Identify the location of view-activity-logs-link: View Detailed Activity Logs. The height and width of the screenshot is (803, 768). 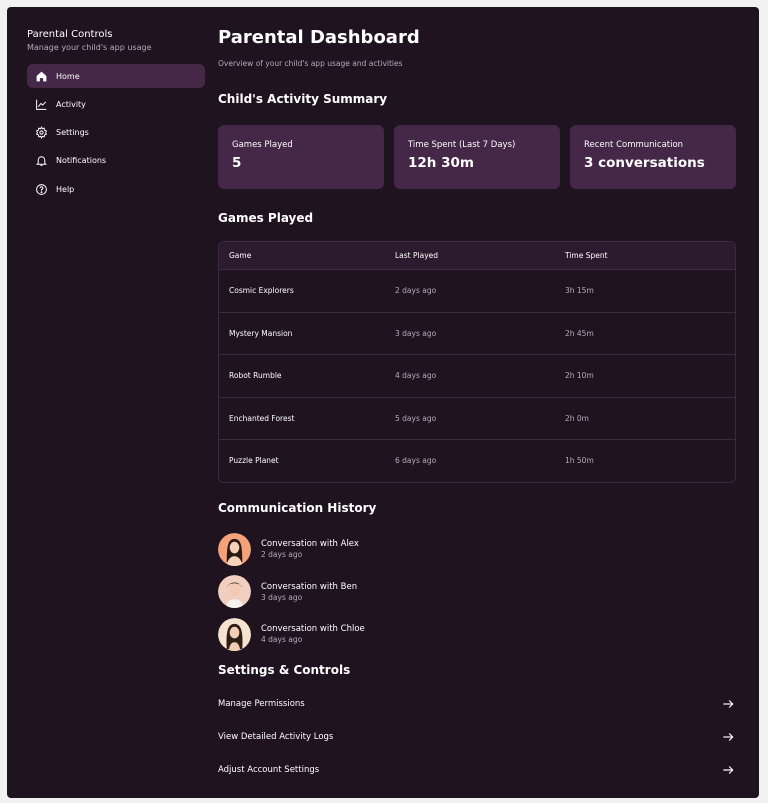
(477, 736).